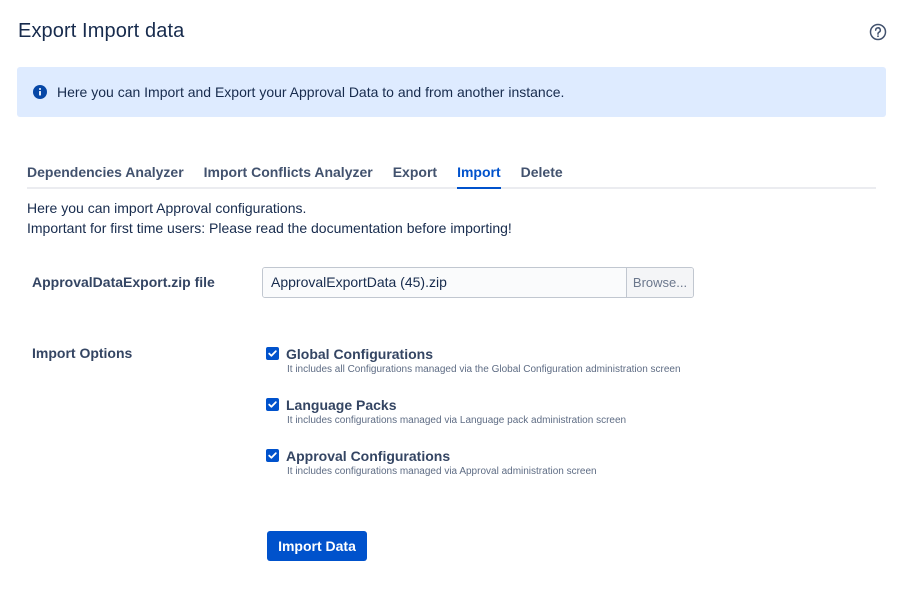 The width and height of the screenshot is (900, 597). I want to click on question-circle-icon, so click(878, 32).